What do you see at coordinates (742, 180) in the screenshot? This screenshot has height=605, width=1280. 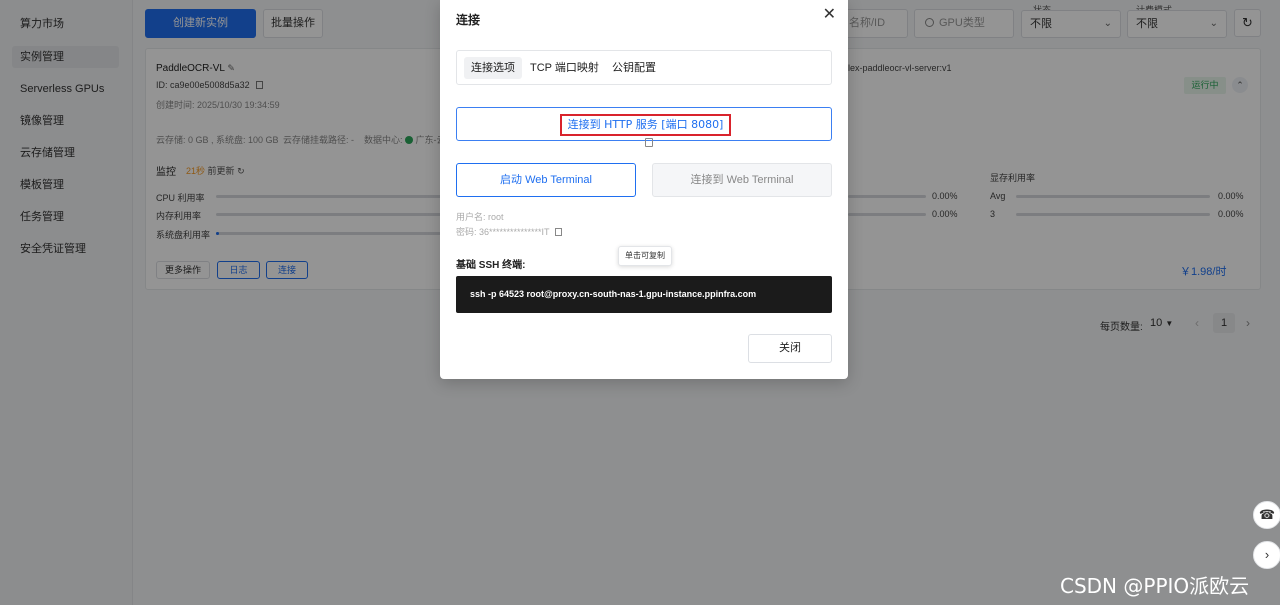 I see `connect-web-terminal-button: 连接到 Web Terminal` at bounding box center [742, 180].